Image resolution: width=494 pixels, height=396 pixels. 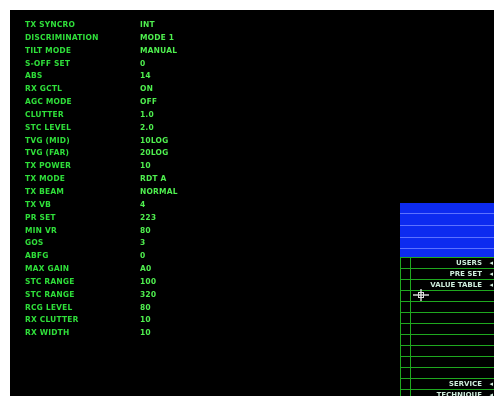 What do you see at coordinates (125, 153) in the screenshot?
I see `parameter-row: TVG (FAR) 20LOG` at bounding box center [125, 153].